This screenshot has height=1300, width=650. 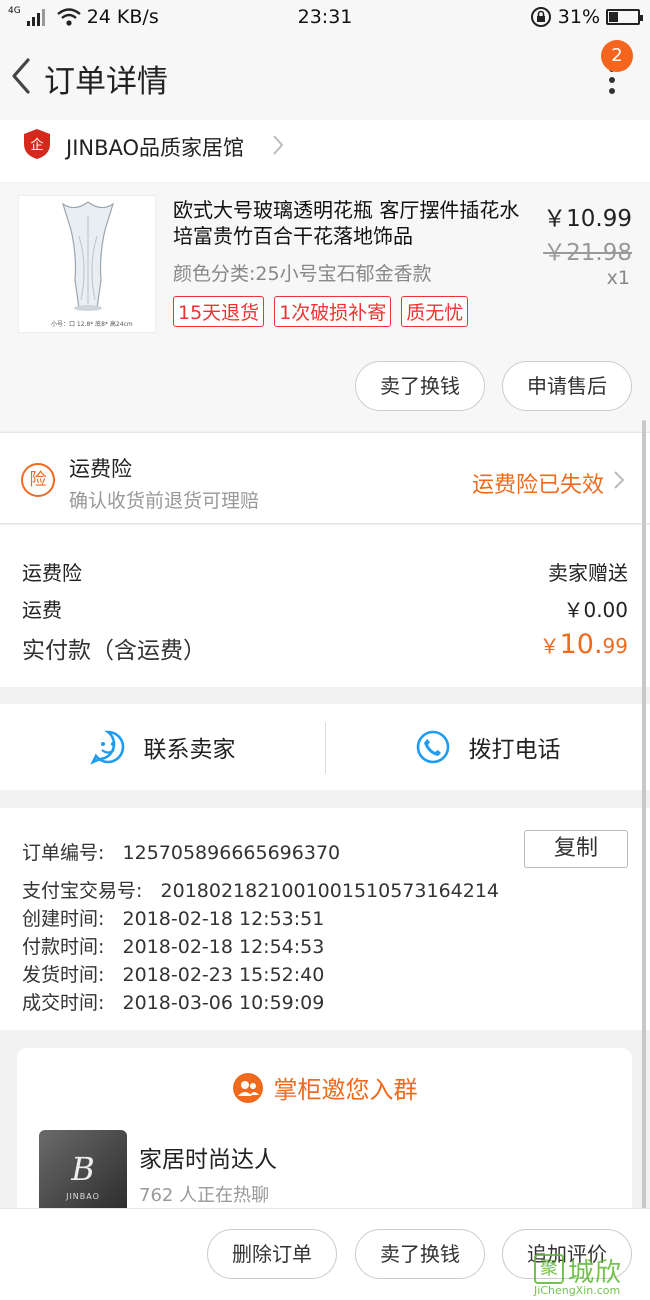 I want to click on shipped-time: 2018-02-23 15:52:40, so click(x=223, y=975).